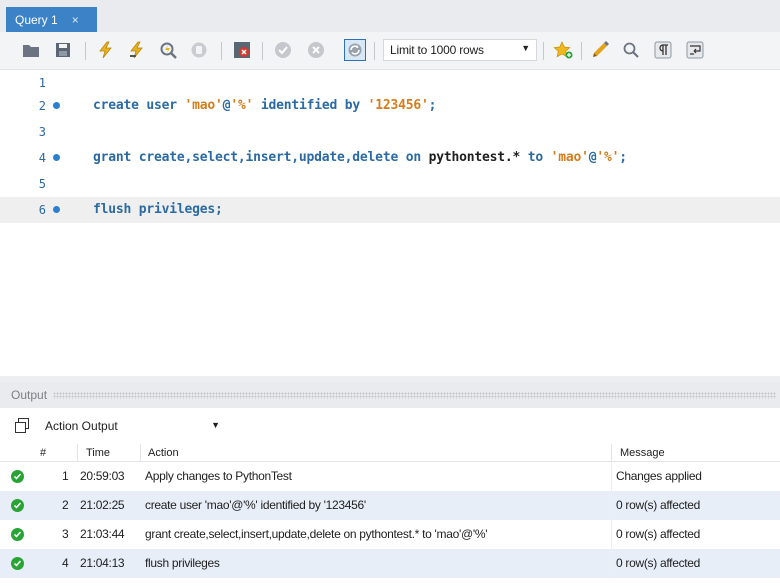 The width and height of the screenshot is (780, 586). I want to click on limit-rows-select: Limit to 1000 rows ▼, so click(460, 50).